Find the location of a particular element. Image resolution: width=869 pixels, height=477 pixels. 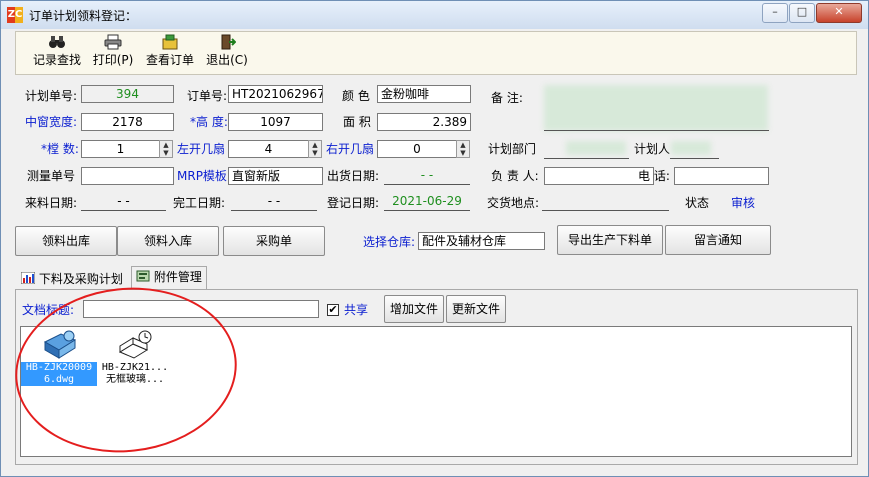

tab-material-purchase-plan: 下料及采购计划 is located at coordinates (74, 280).